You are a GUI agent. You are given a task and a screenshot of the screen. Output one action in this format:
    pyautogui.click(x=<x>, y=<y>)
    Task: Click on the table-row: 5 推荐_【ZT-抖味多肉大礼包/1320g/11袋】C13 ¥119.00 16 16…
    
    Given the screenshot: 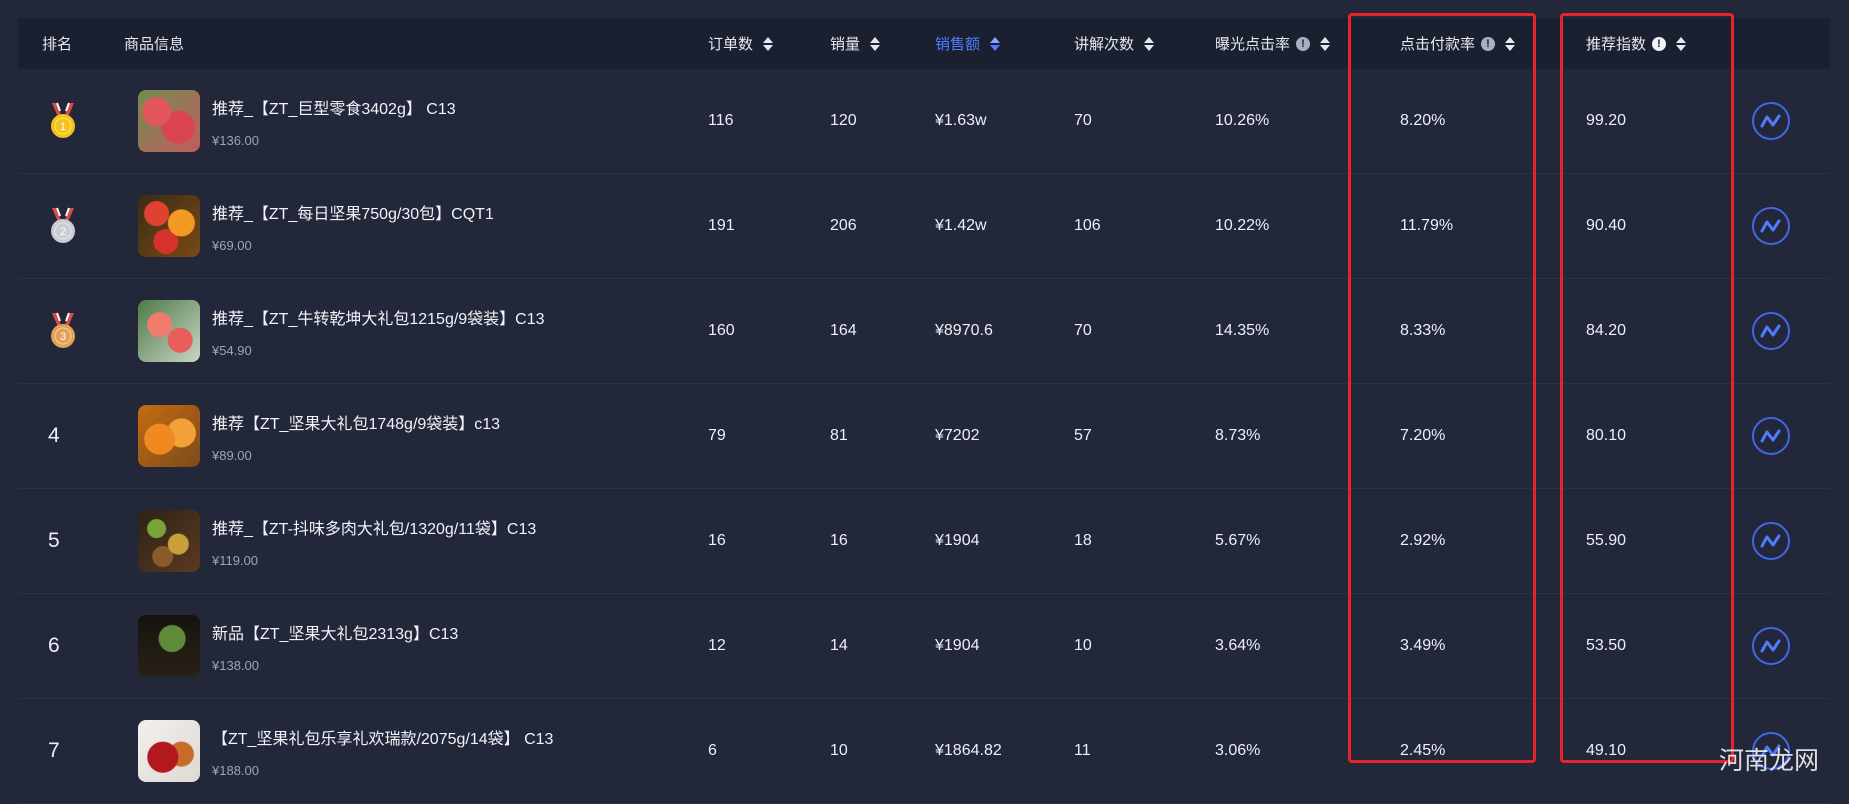 What is the action you would take?
    pyautogui.click(x=924, y=541)
    